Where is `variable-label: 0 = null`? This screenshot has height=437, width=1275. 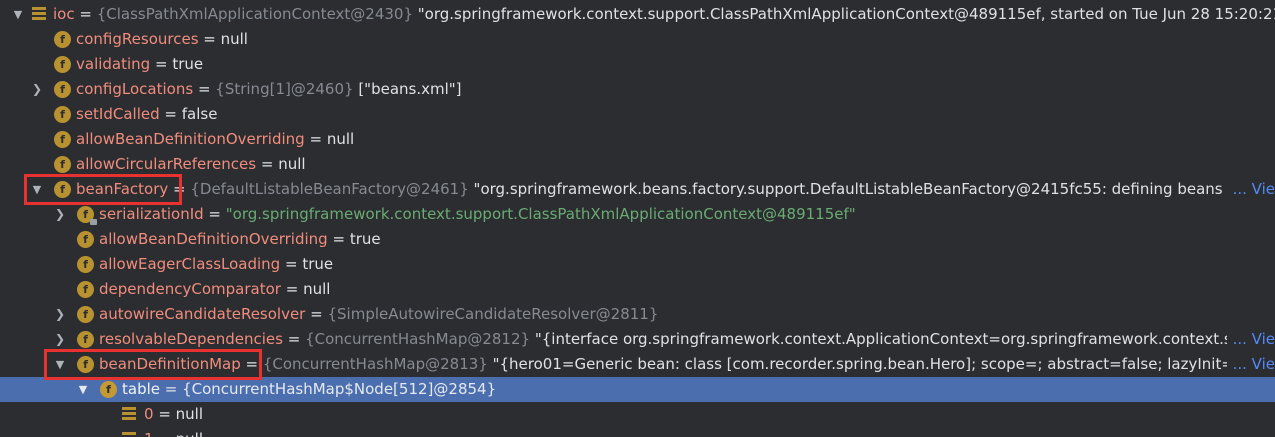 variable-label: 0 = null is located at coordinates (174, 414).